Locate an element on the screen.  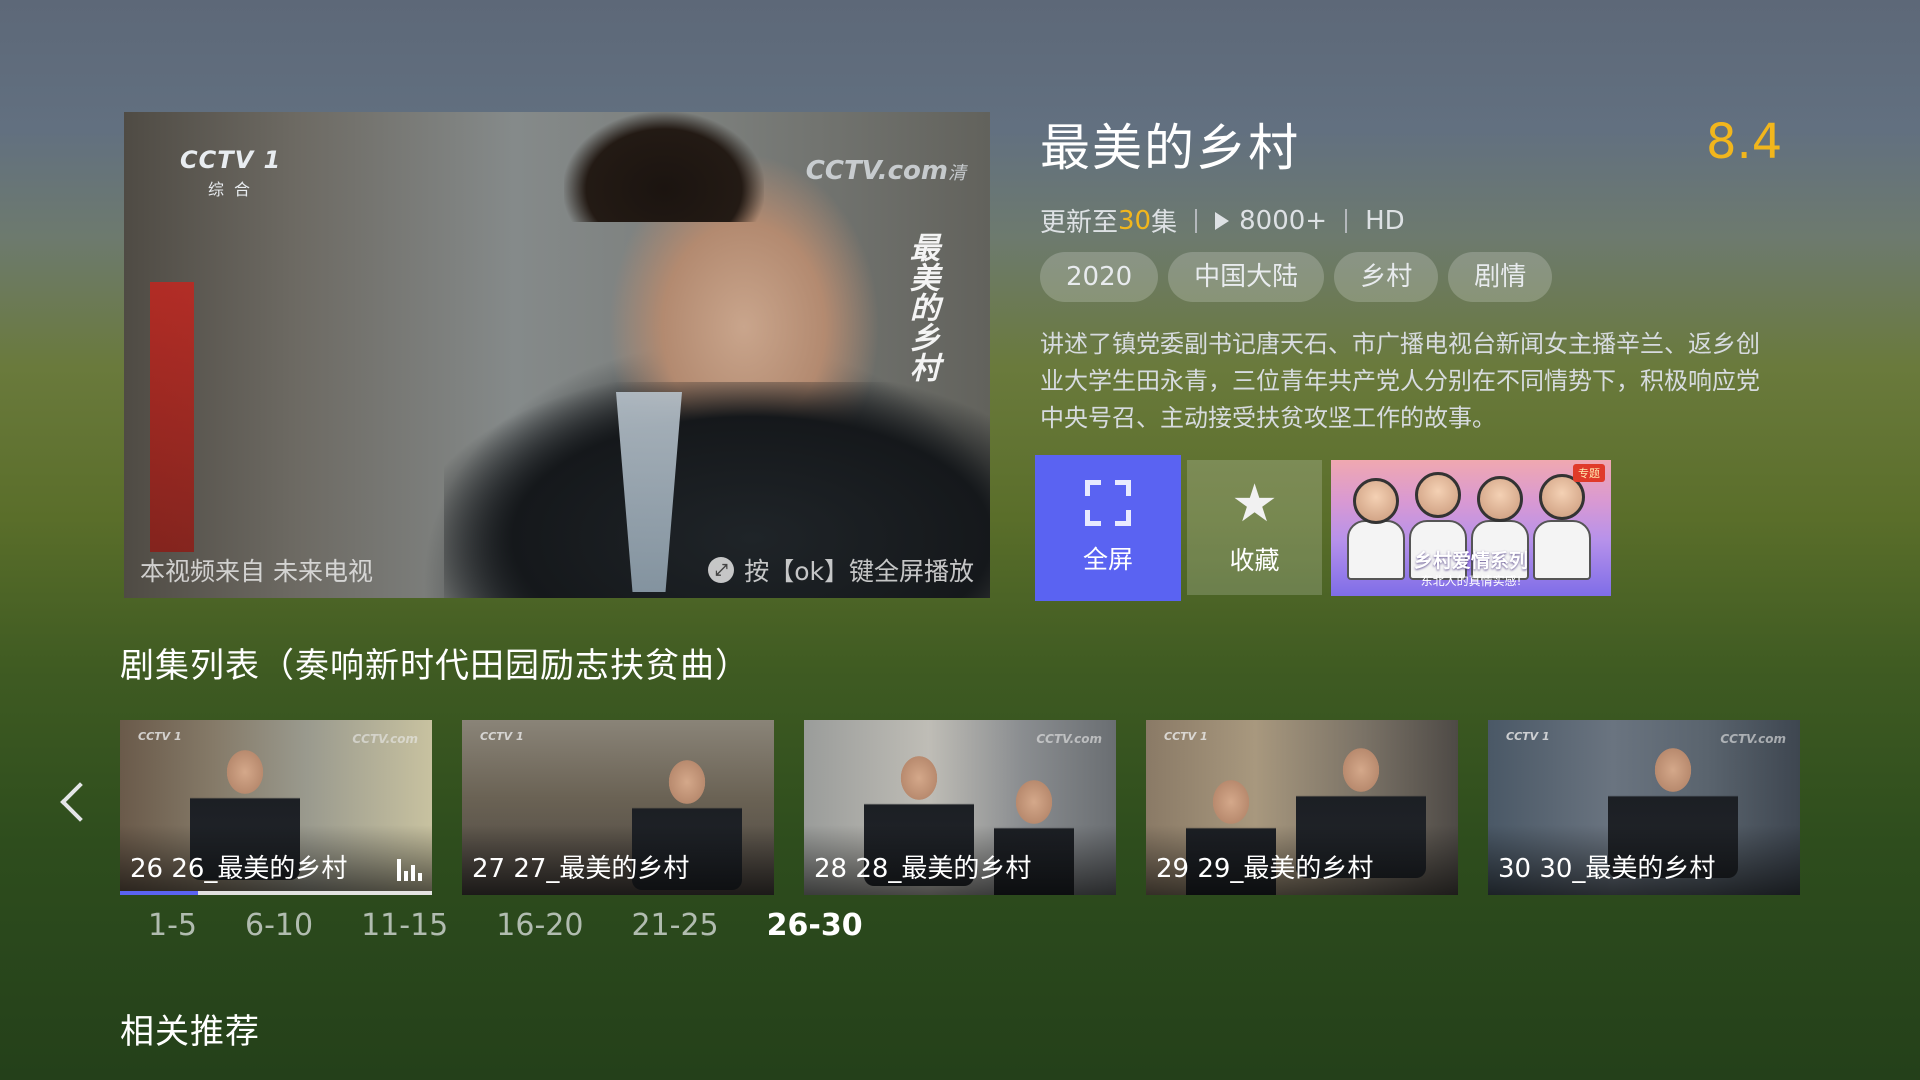
fullscreen-label: 全屏 is located at coordinates (1107, 559).